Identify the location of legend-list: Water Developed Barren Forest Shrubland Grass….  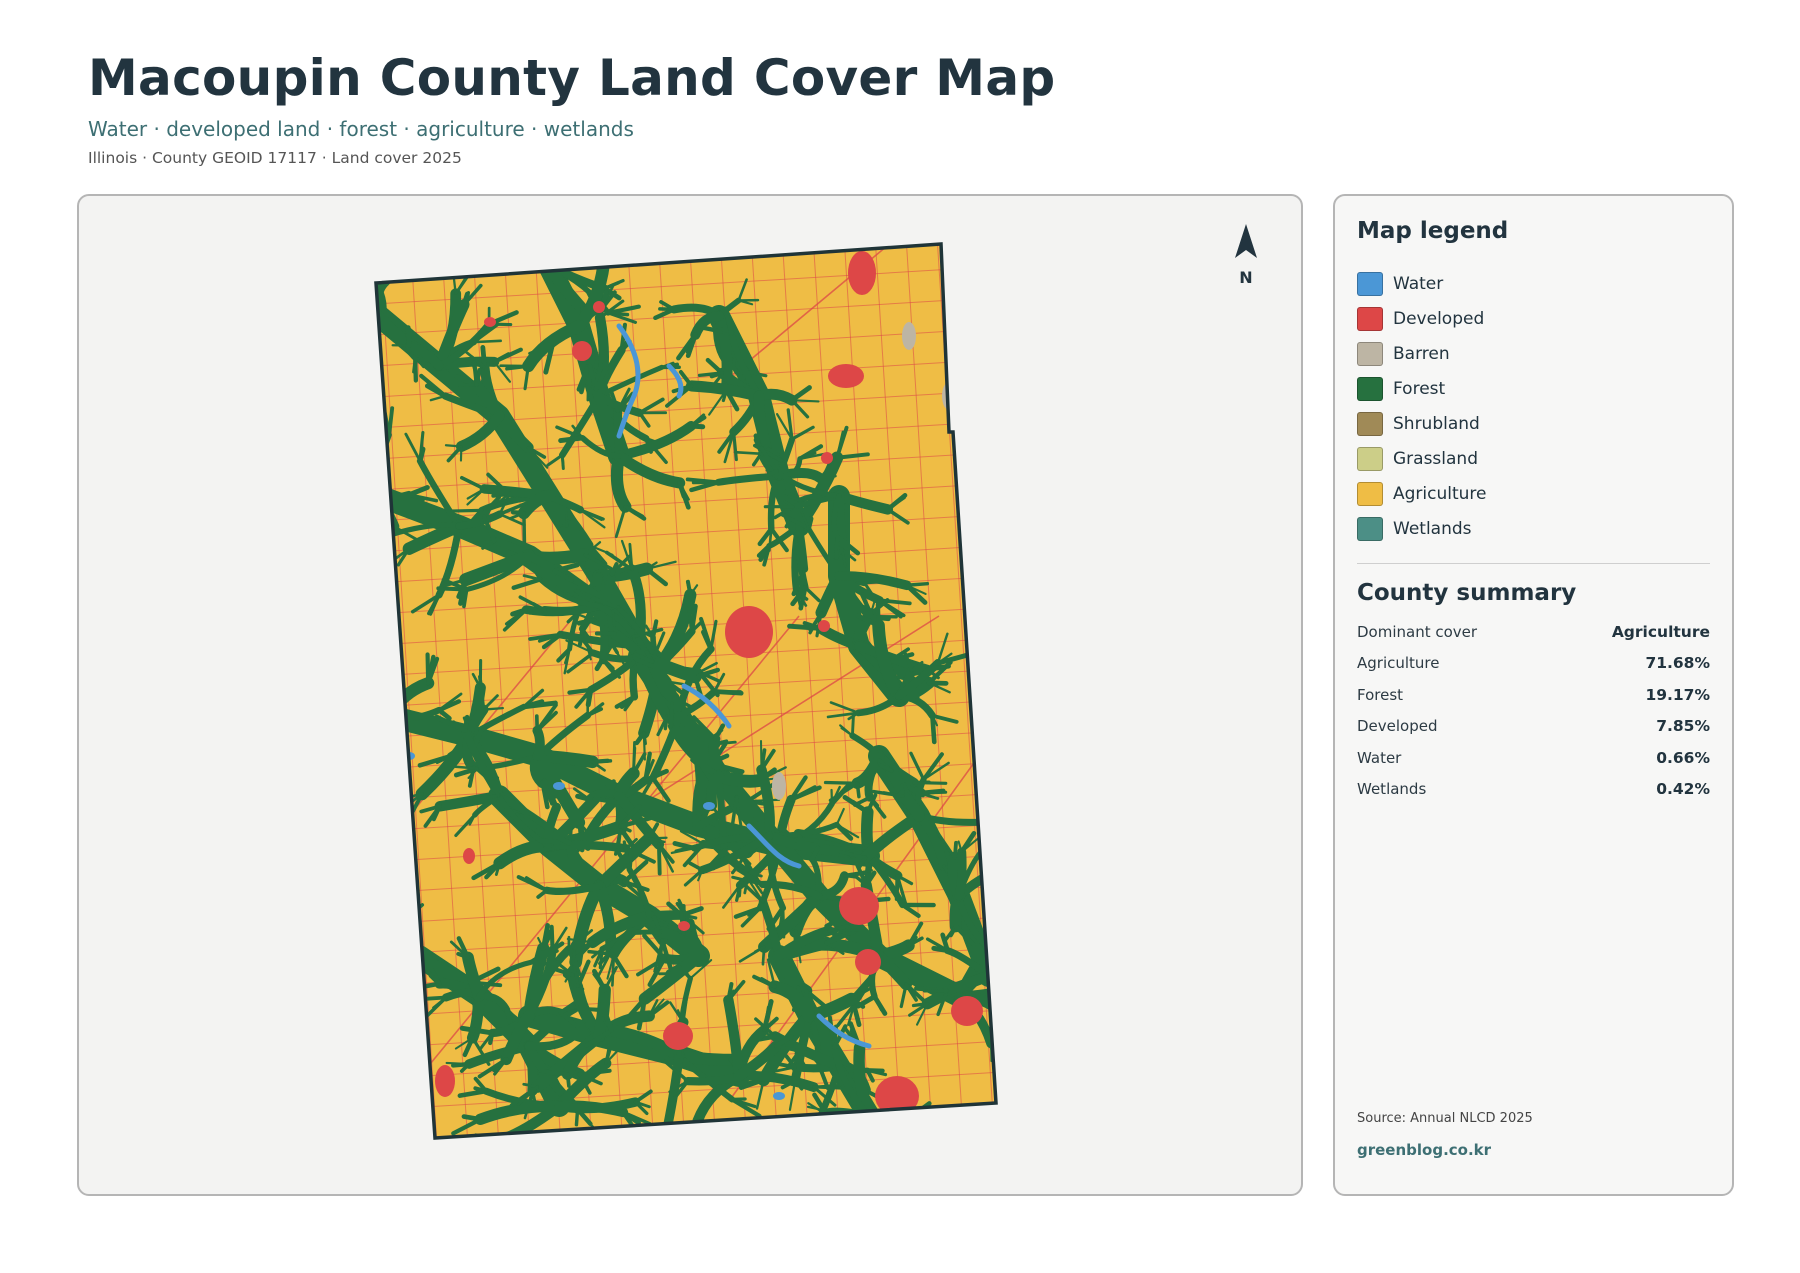
(1422, 406).